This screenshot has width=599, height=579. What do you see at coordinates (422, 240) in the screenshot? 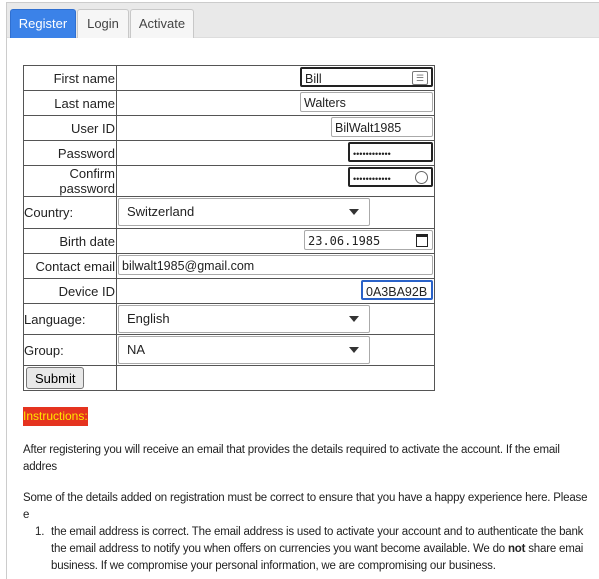
I see `calendar-icon` at bounding box center [422, 240].